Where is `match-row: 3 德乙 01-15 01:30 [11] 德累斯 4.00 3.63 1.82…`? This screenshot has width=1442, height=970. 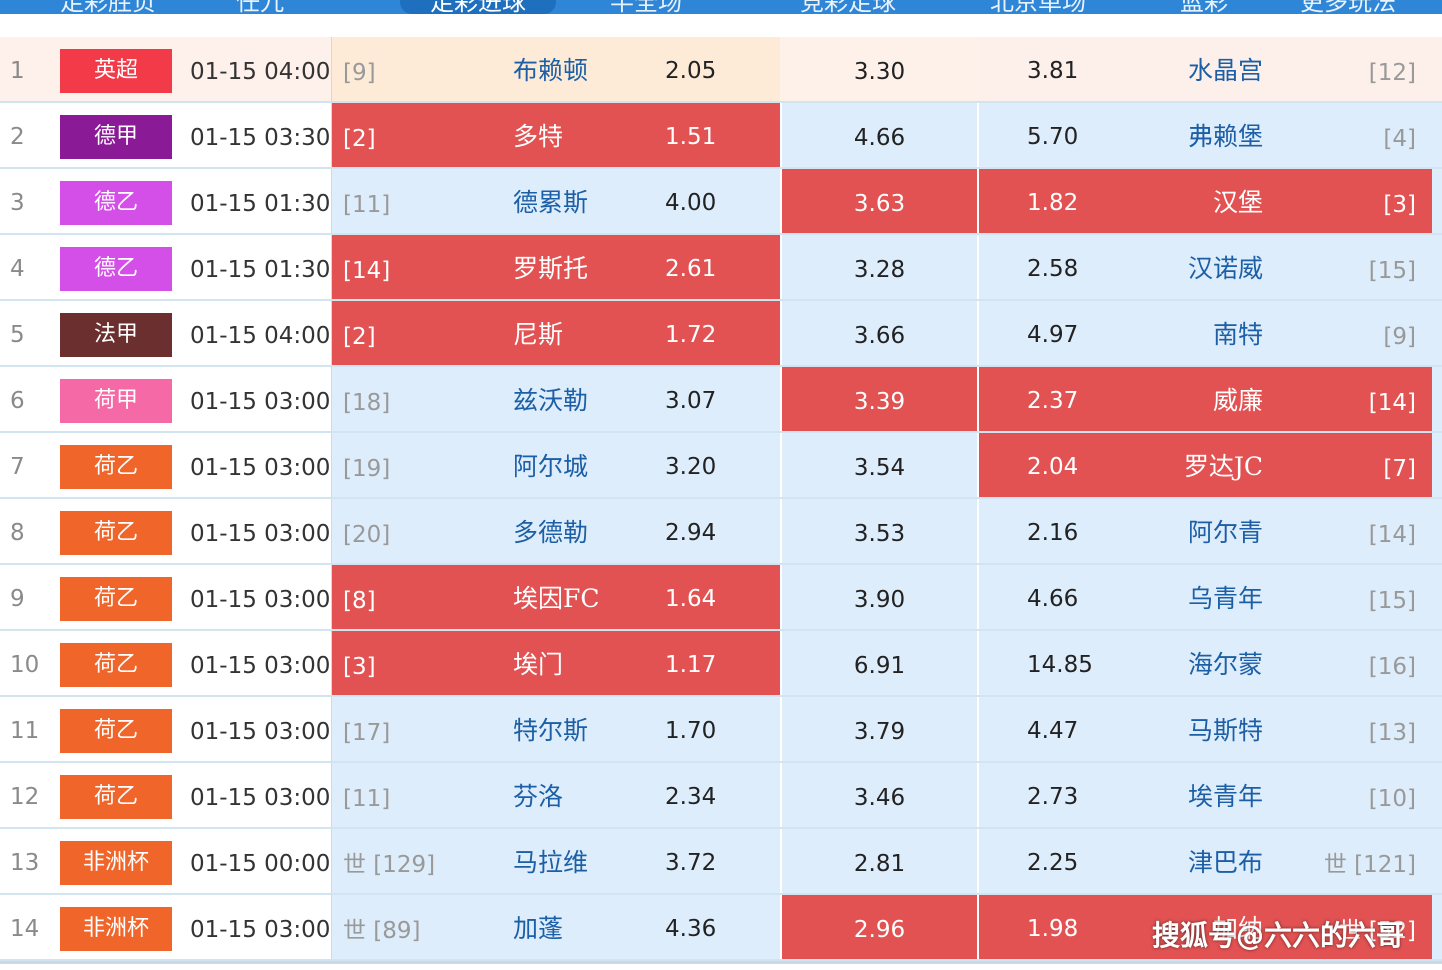
match-row: 3 德乙 01-15 01:30 [11] 德累斯 4.00 3.63 1.82… is located at coordinates (721, 202).